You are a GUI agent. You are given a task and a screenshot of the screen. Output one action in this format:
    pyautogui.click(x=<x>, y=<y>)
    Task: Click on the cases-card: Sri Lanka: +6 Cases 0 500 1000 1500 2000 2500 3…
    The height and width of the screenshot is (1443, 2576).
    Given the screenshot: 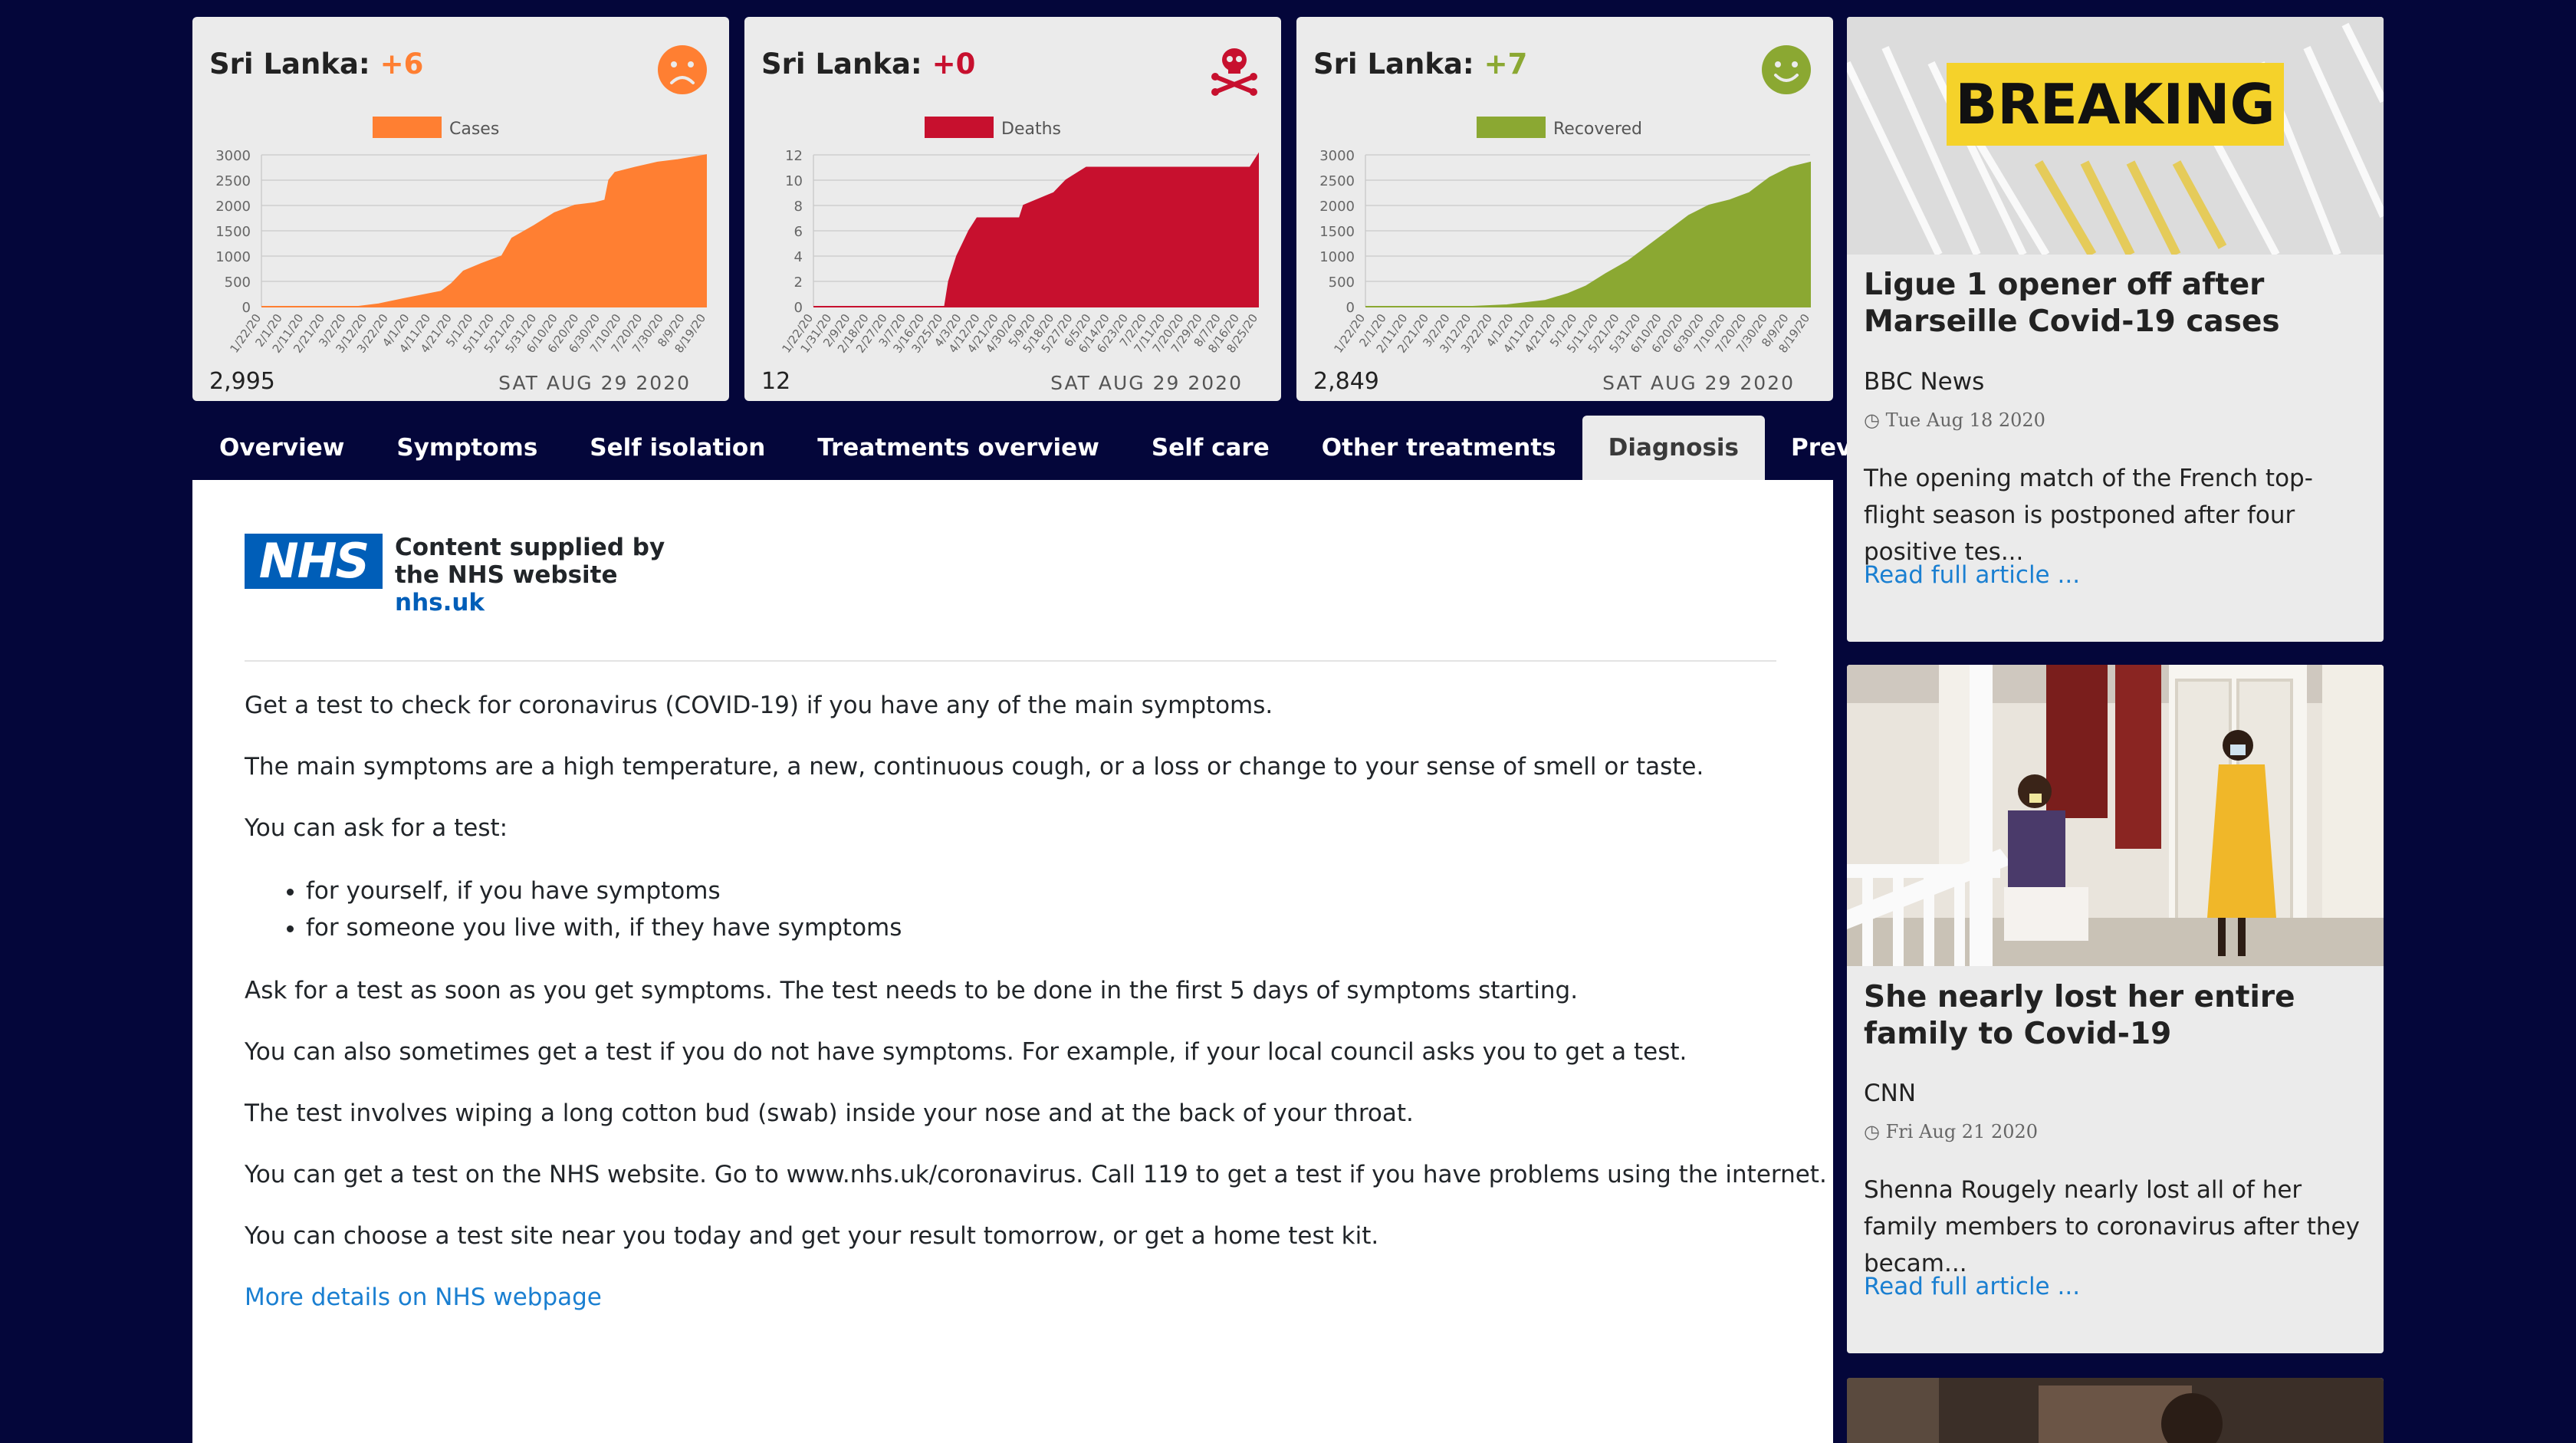 What is the action you would take?
    pyautogui.click(x=461, y=209)
    